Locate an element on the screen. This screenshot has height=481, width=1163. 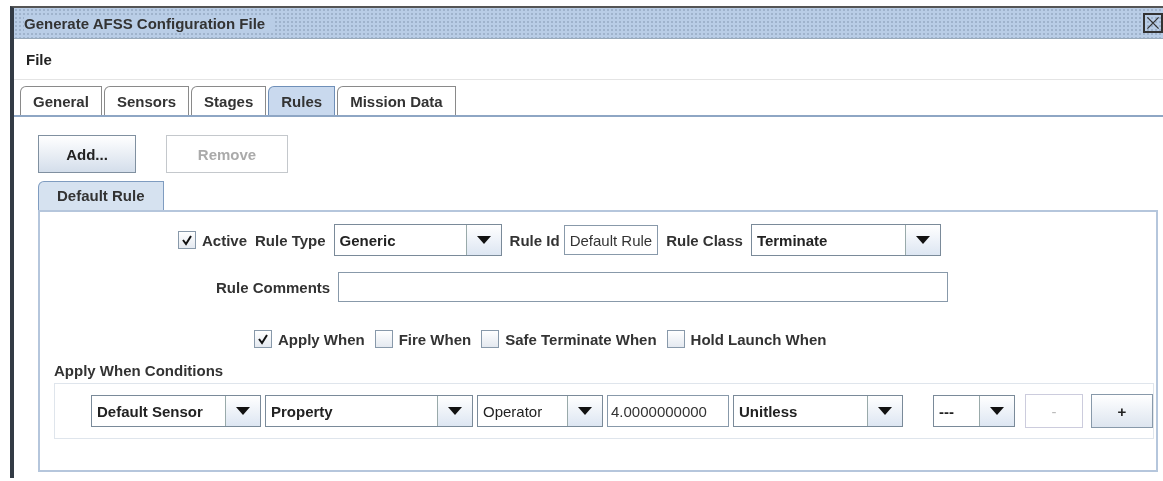
window-title: Generate AFSS Configuration File is located at coordinates (149, 23).